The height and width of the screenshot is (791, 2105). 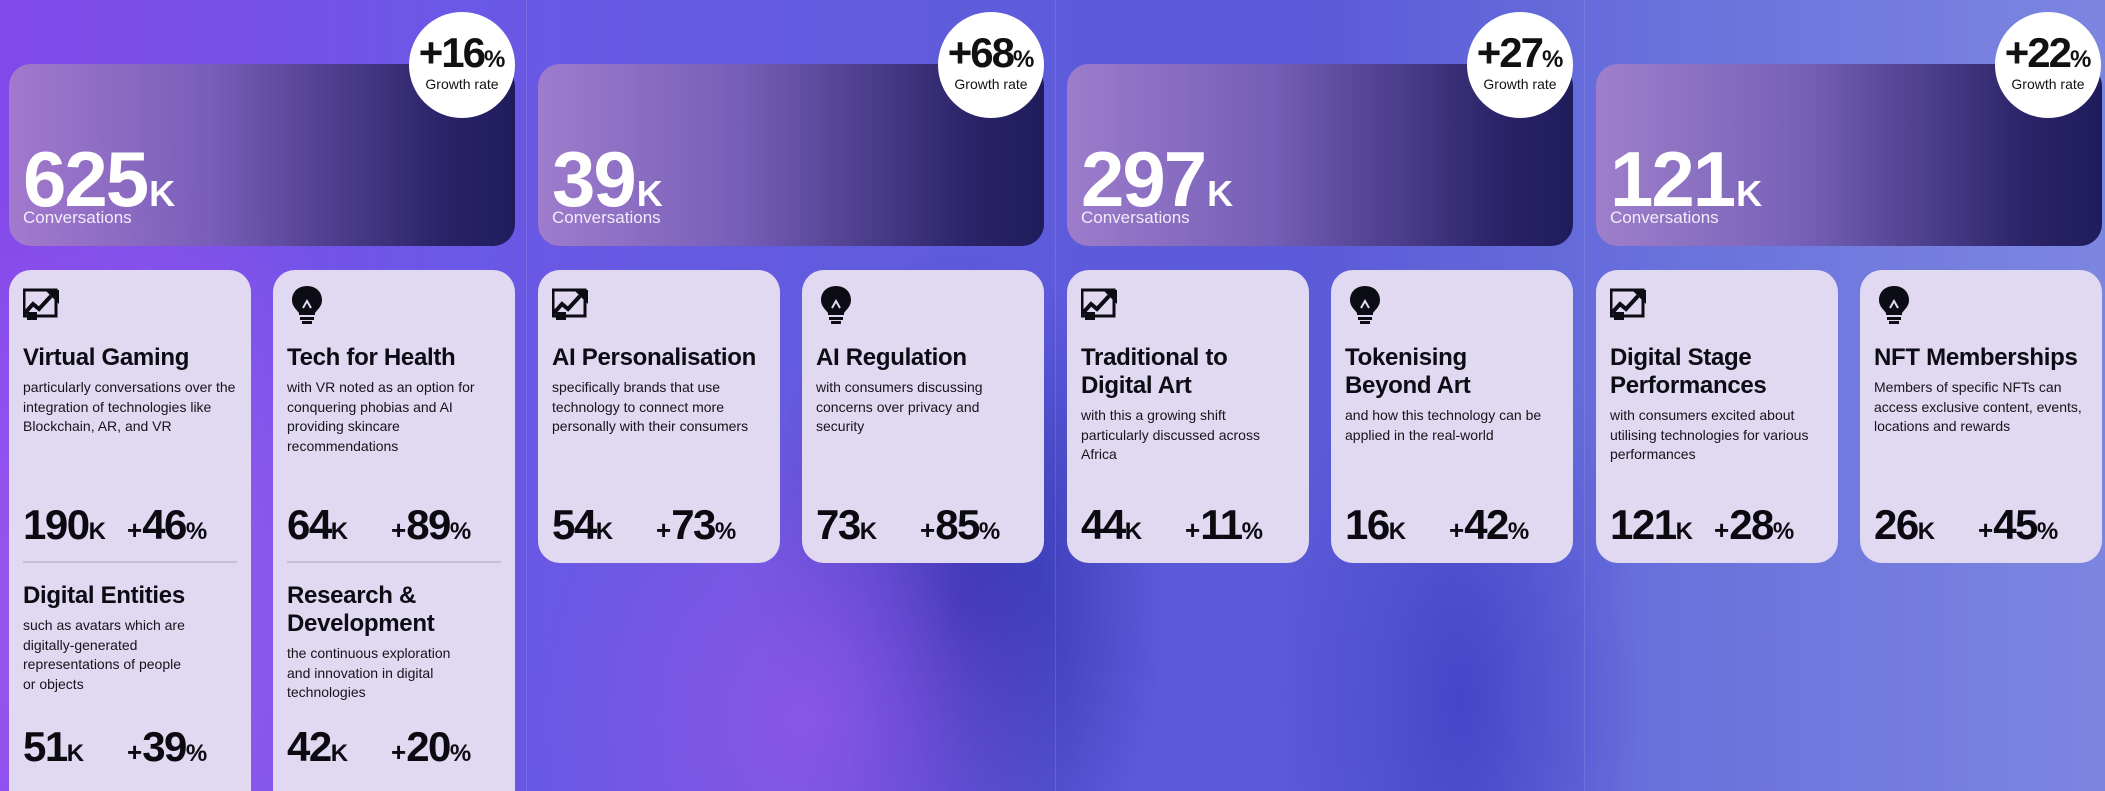 What do you see at coordinates (2018, 524) in the screenshot?
I see `topic-growth: +45%` at bounding box center [2018, 524].